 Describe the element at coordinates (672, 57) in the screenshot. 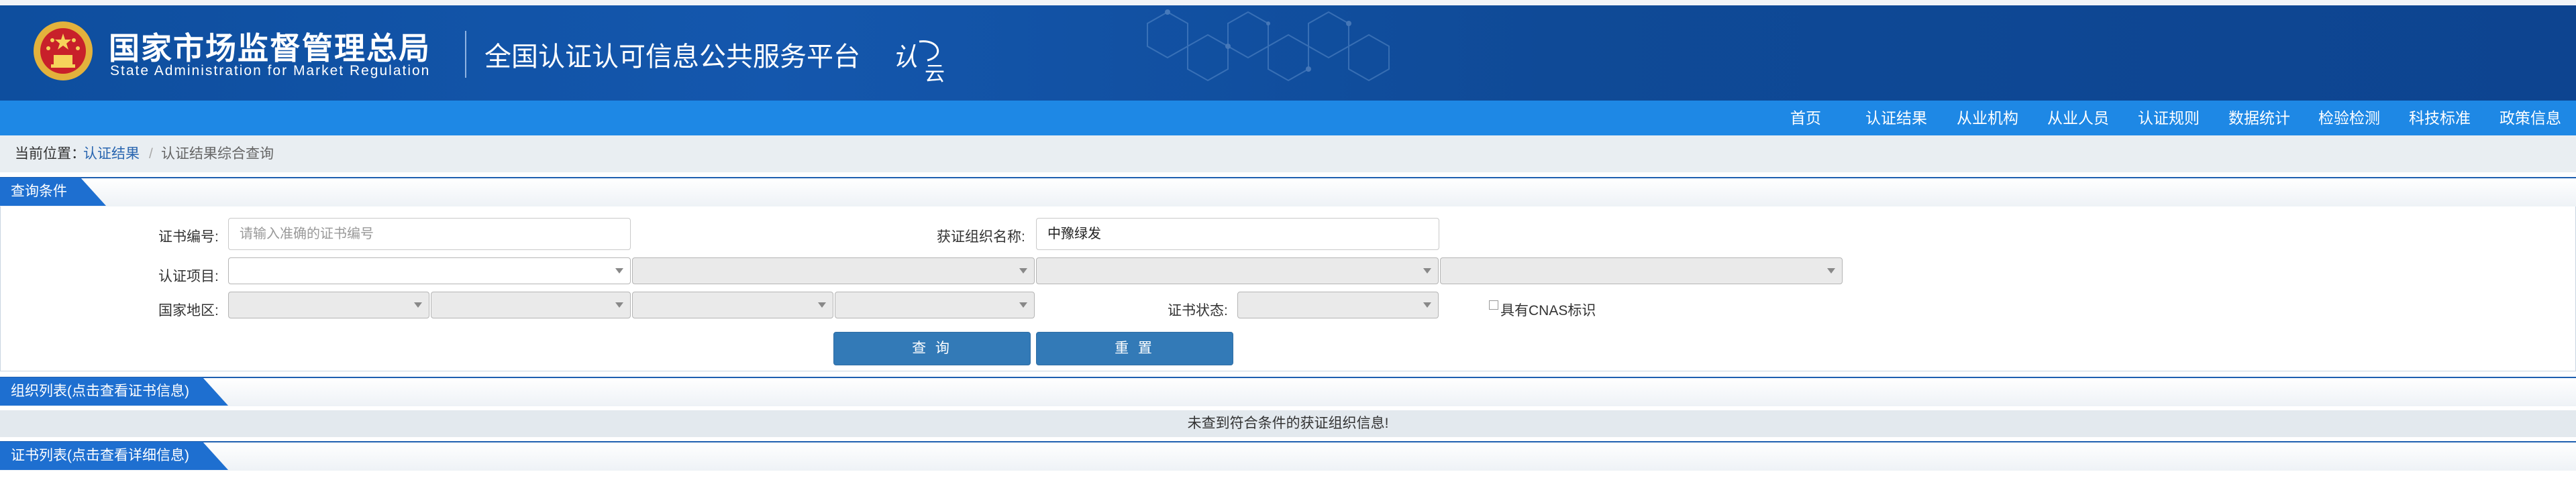

I see `platform-title: 全国认证认可信息公共服务平台` at that location.